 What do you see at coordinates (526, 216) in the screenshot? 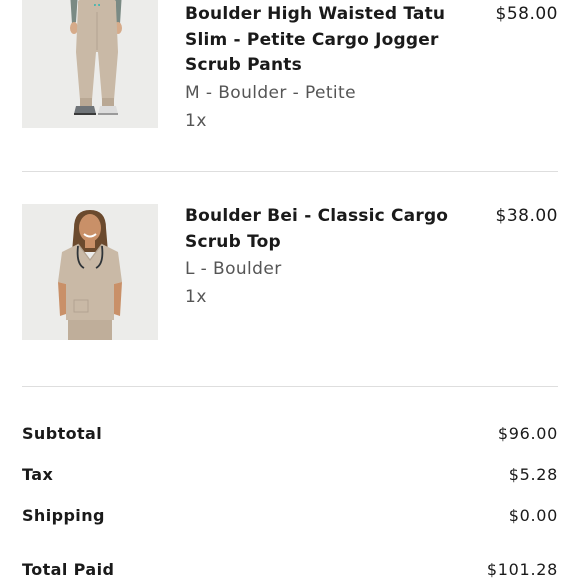
I see `product-price: $38.00` at bounding box center [526, 216].